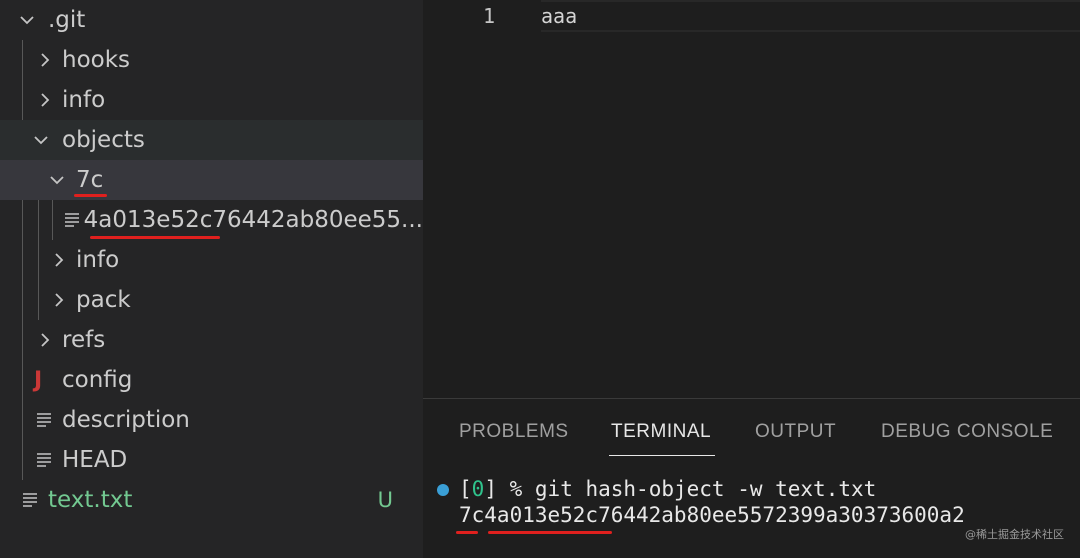 This screenshot has height=558, width=1080. What do you see at coordinates (514, 432) in the screenshot?
I see `tab-problems: PROBLEMS` at bounding box center [514, 432].